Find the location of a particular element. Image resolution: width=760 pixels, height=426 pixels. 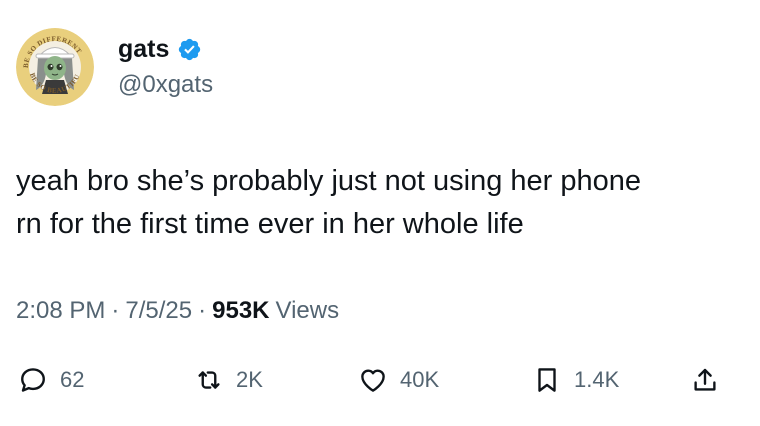

reply-button: 62 is located at coordinates (51, 380).